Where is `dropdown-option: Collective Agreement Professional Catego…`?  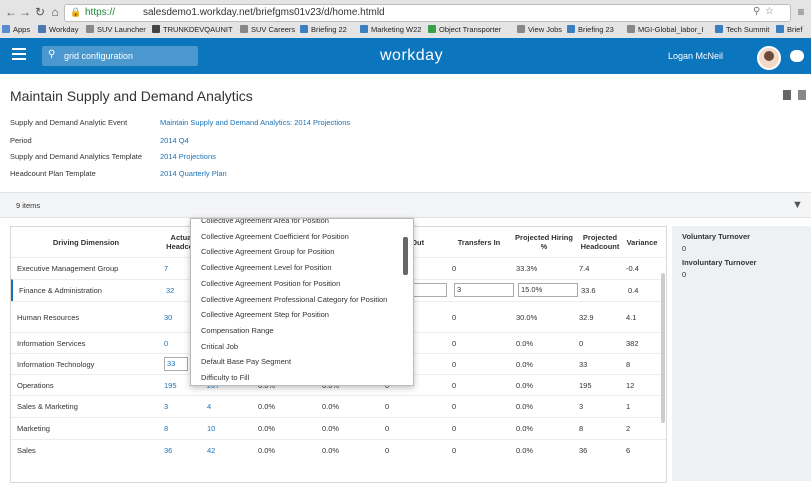 dropdown-option: Collective Agreement Professional Catego… is located at coordinates (294, 299).